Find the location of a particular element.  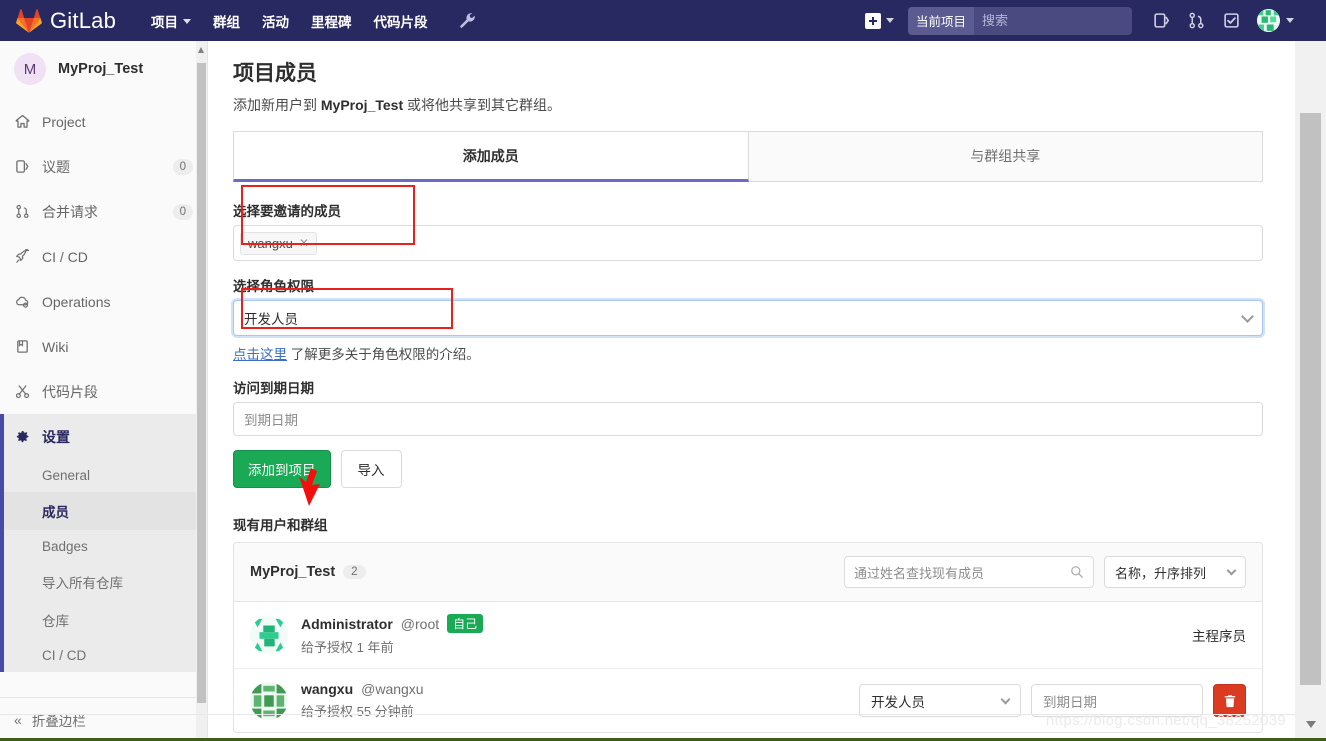

top-navigation-bar: GitLab 项目 群组 活动 里程碑 代码片段 当前项目 搜索 is located at coordinates (663, 20).